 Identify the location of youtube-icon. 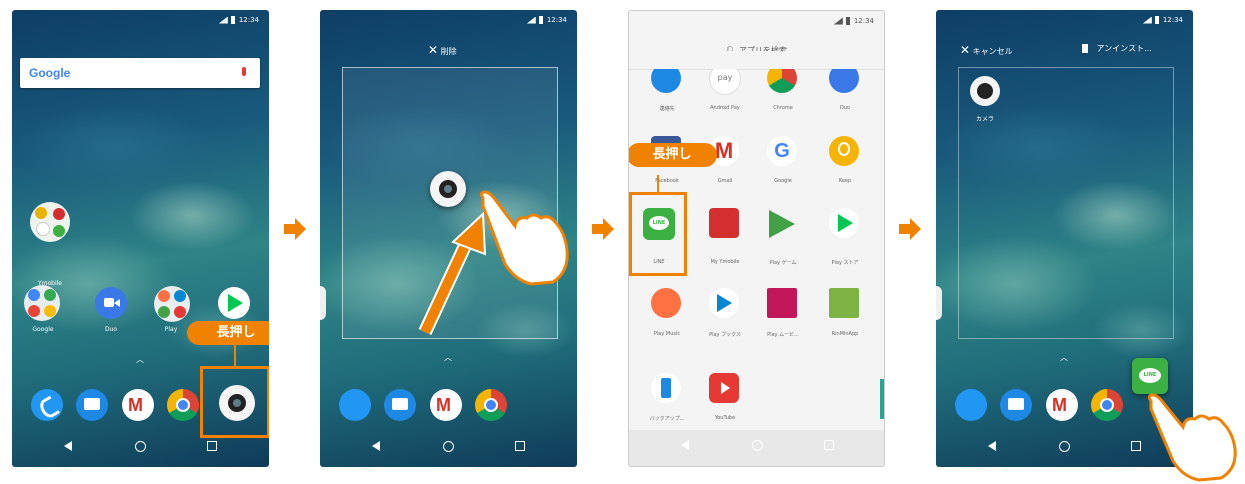
(724, 388).